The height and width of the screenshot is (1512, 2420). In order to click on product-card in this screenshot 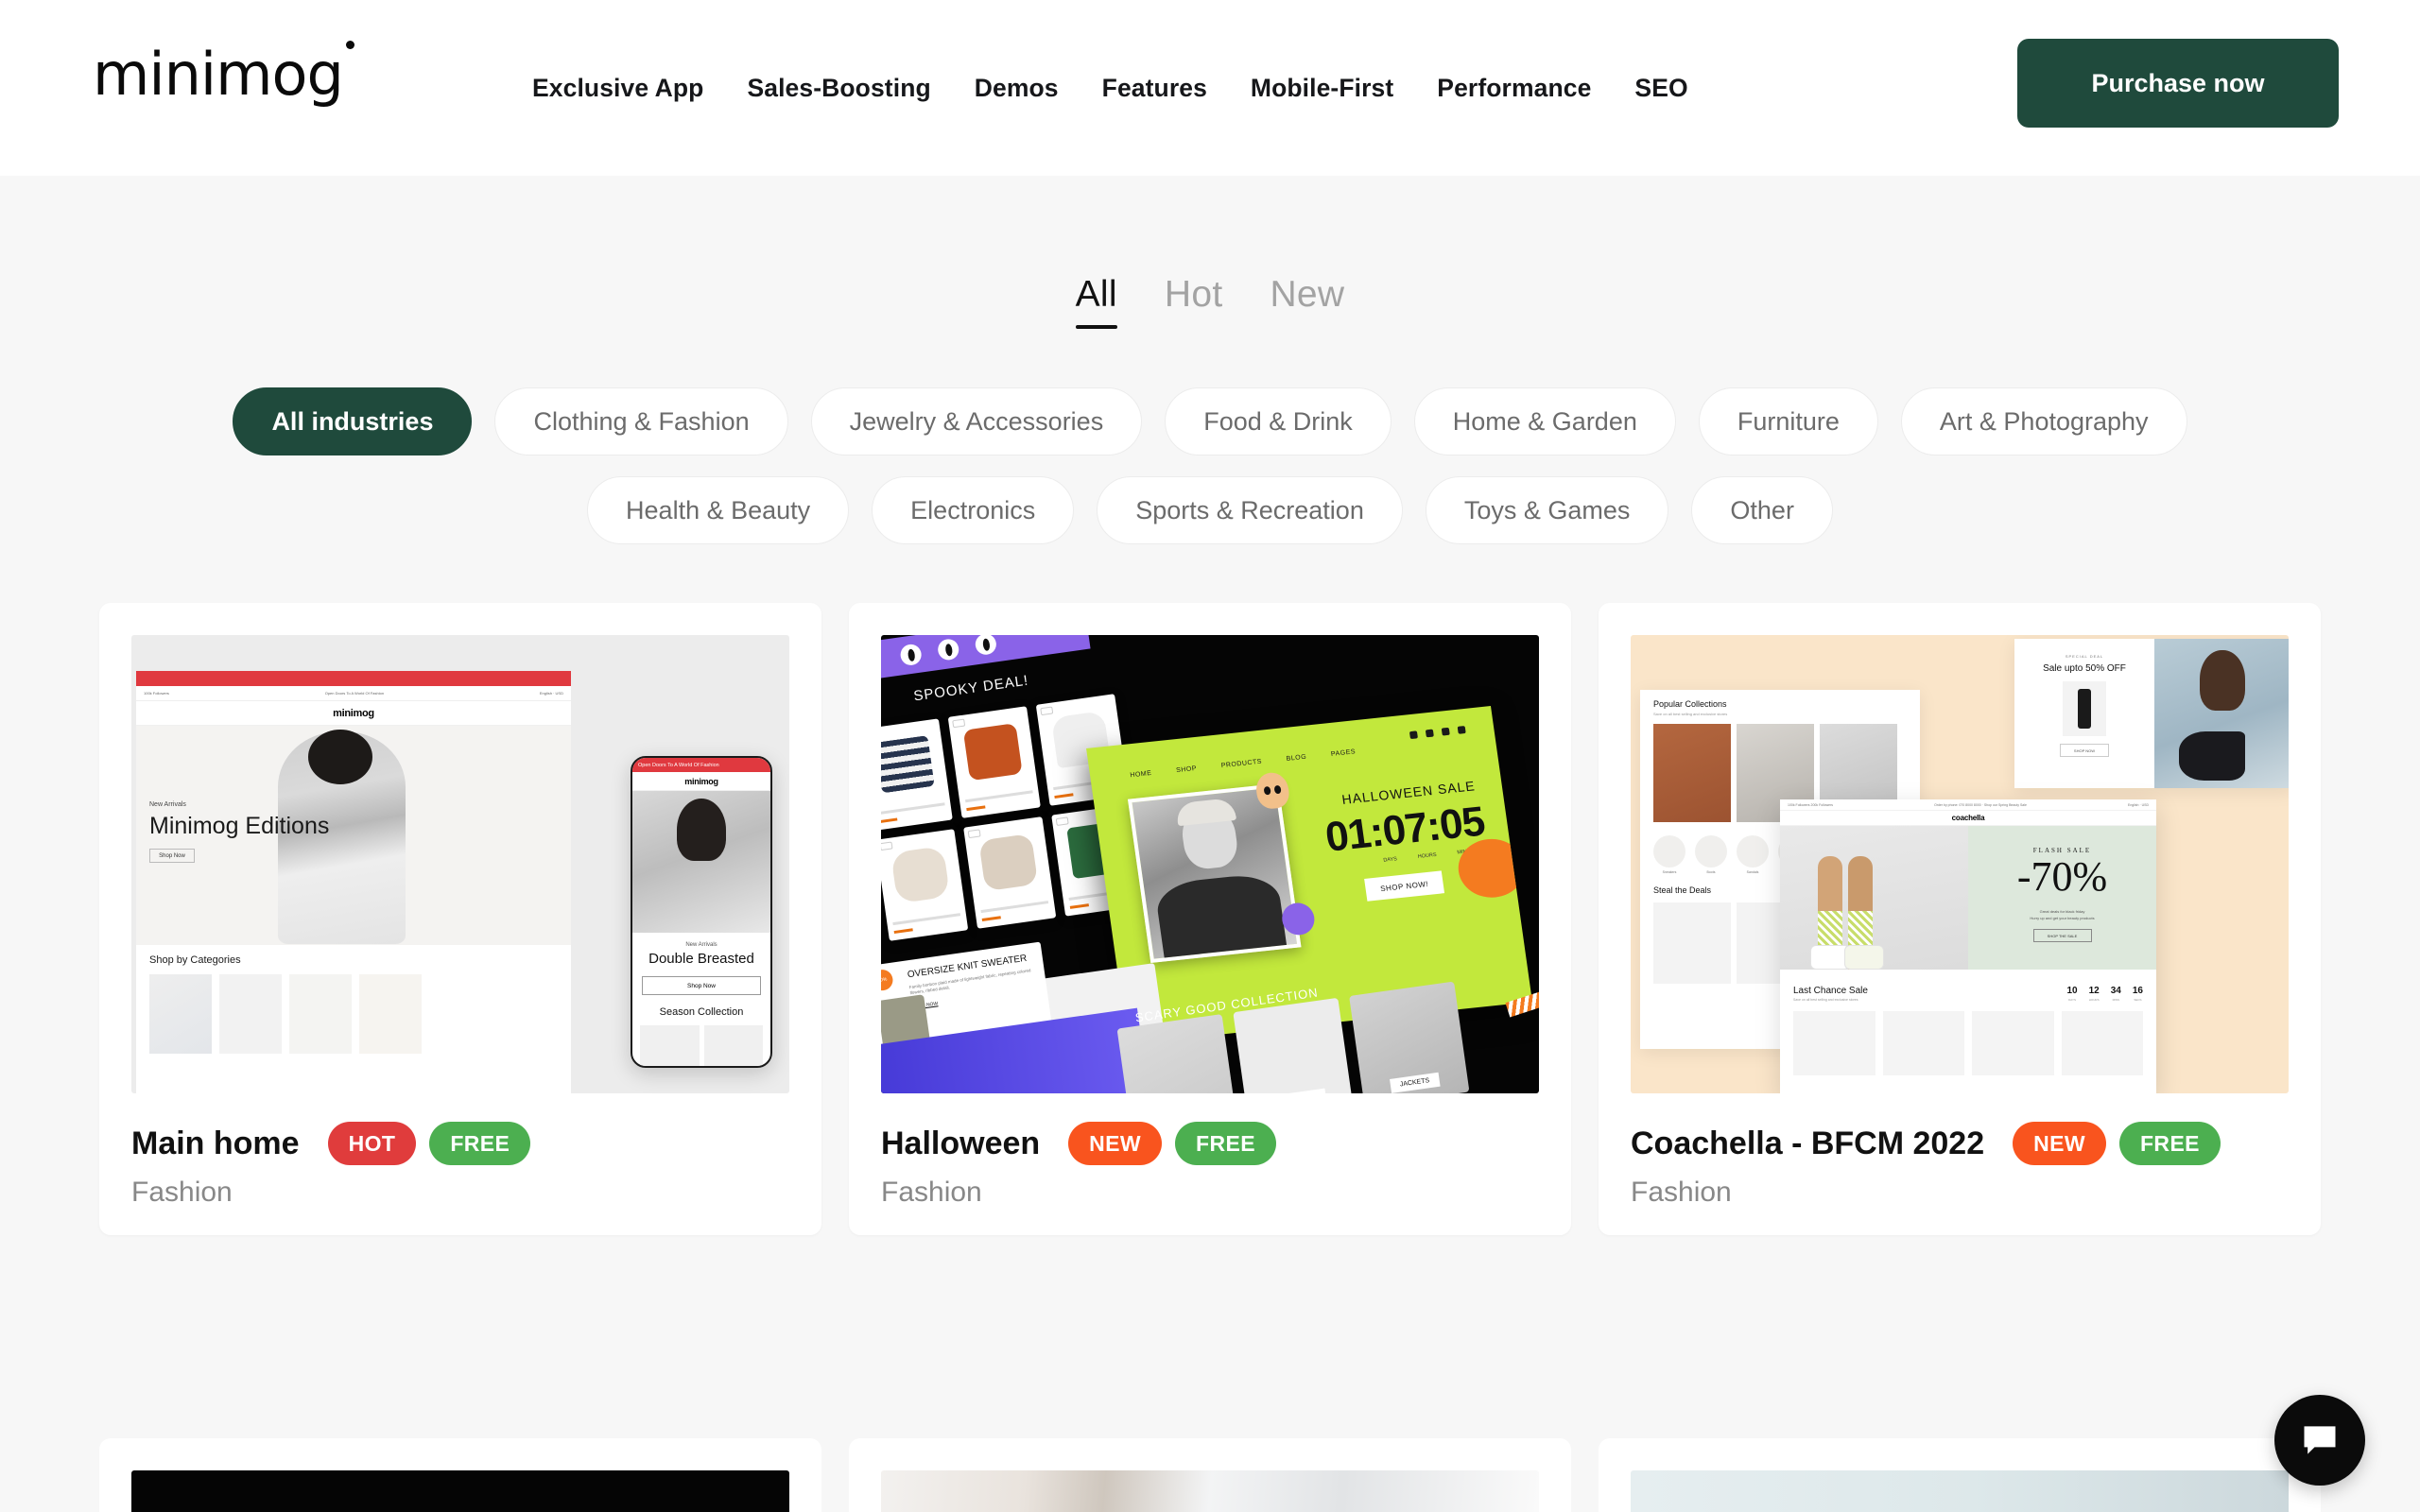, I will do `click(2102, 1043)`.